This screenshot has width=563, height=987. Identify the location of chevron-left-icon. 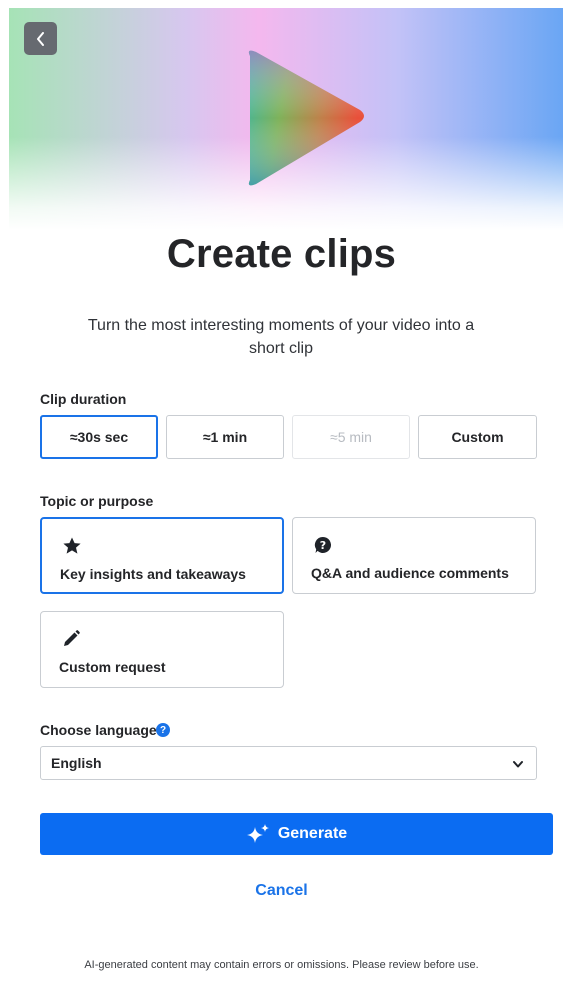
(40, 38).